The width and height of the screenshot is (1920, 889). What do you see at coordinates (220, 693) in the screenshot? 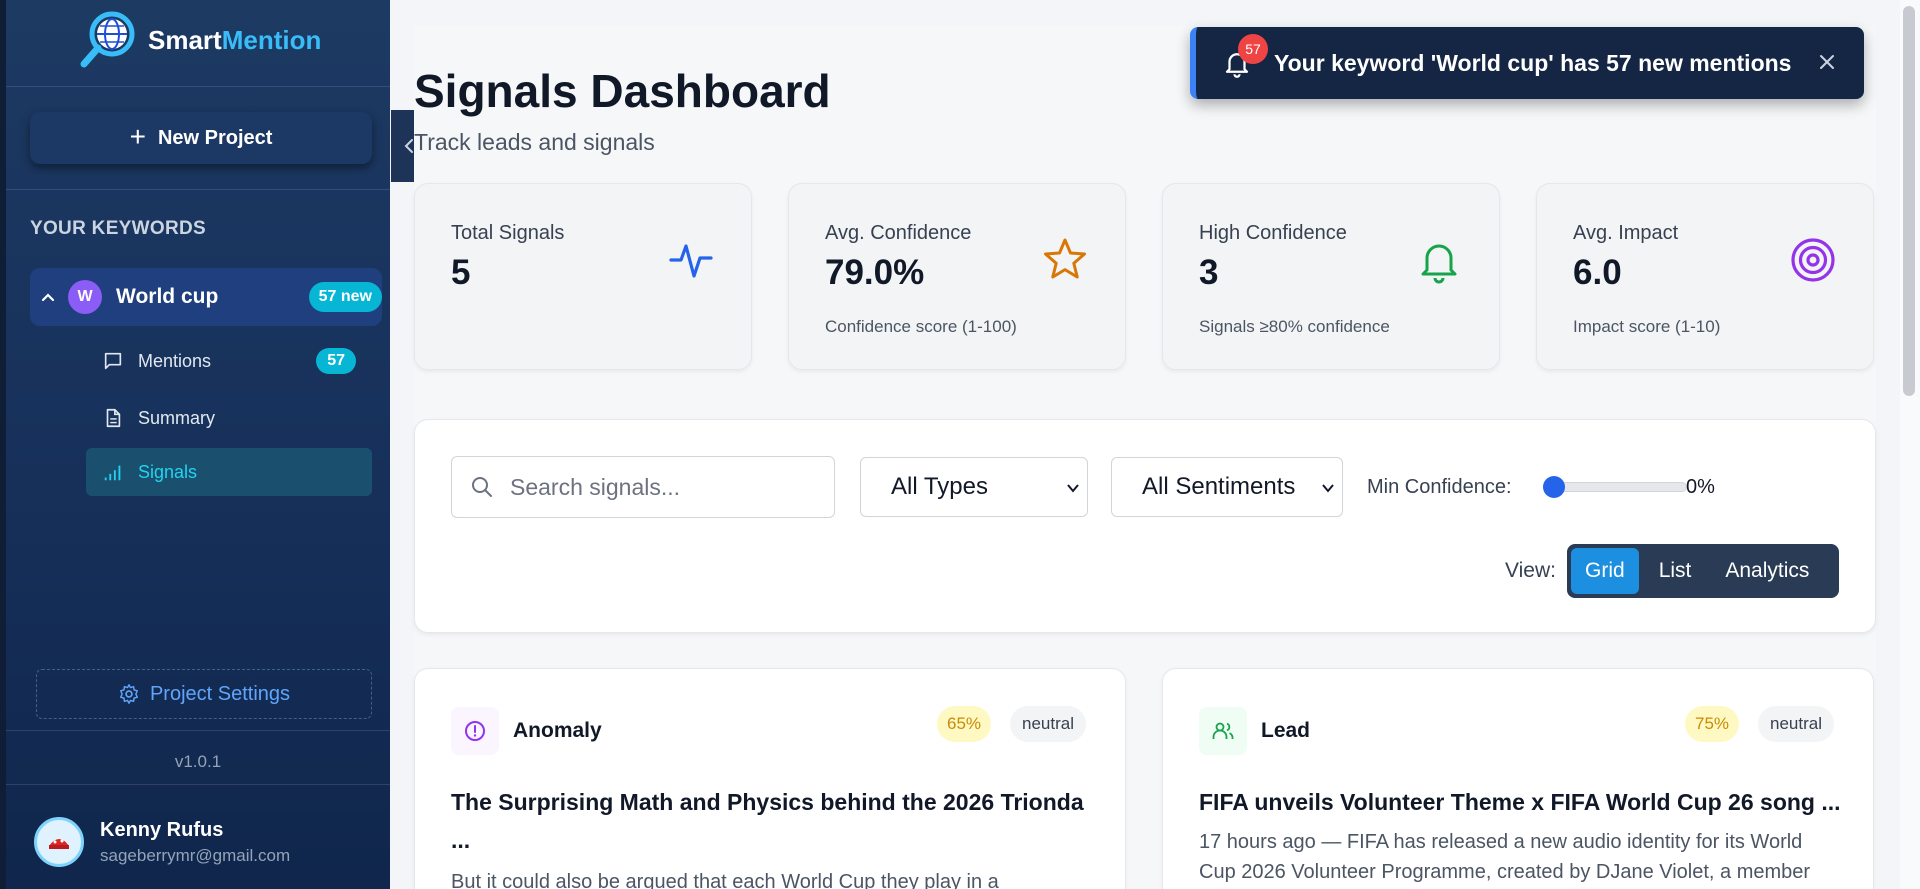
I see `project-settings-label: Project Settings` at bounding box center [220, 693].